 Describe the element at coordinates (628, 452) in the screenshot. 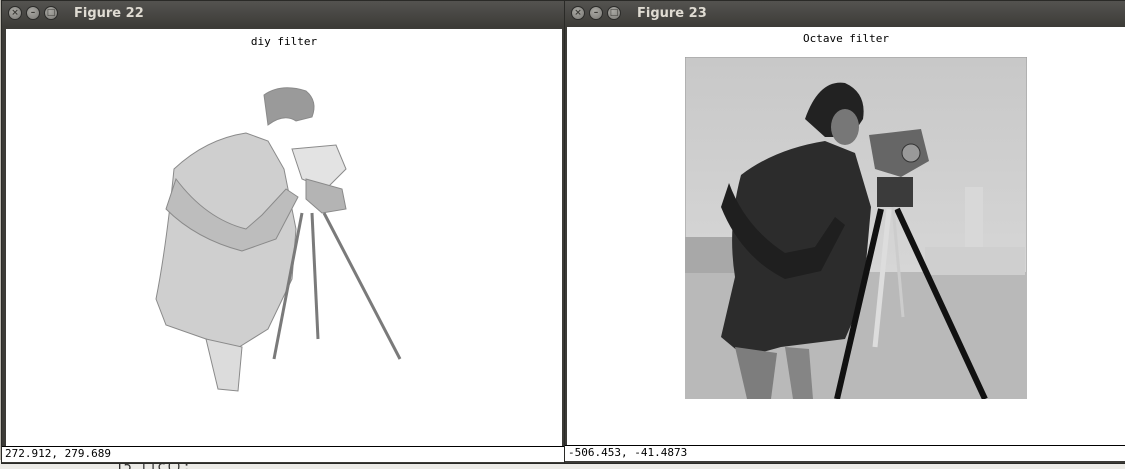

I see `cursor-coordinates: -506.453, -41.4873` at that location.